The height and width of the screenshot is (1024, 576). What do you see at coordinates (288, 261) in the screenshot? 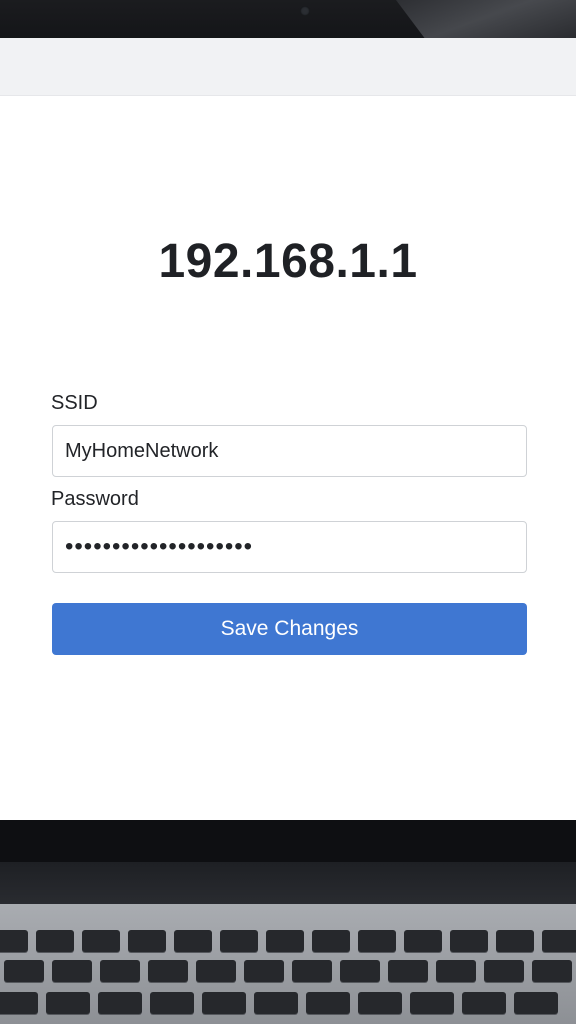
I see `page-title: 192.168.1.1` at bounding box center [288, 261].